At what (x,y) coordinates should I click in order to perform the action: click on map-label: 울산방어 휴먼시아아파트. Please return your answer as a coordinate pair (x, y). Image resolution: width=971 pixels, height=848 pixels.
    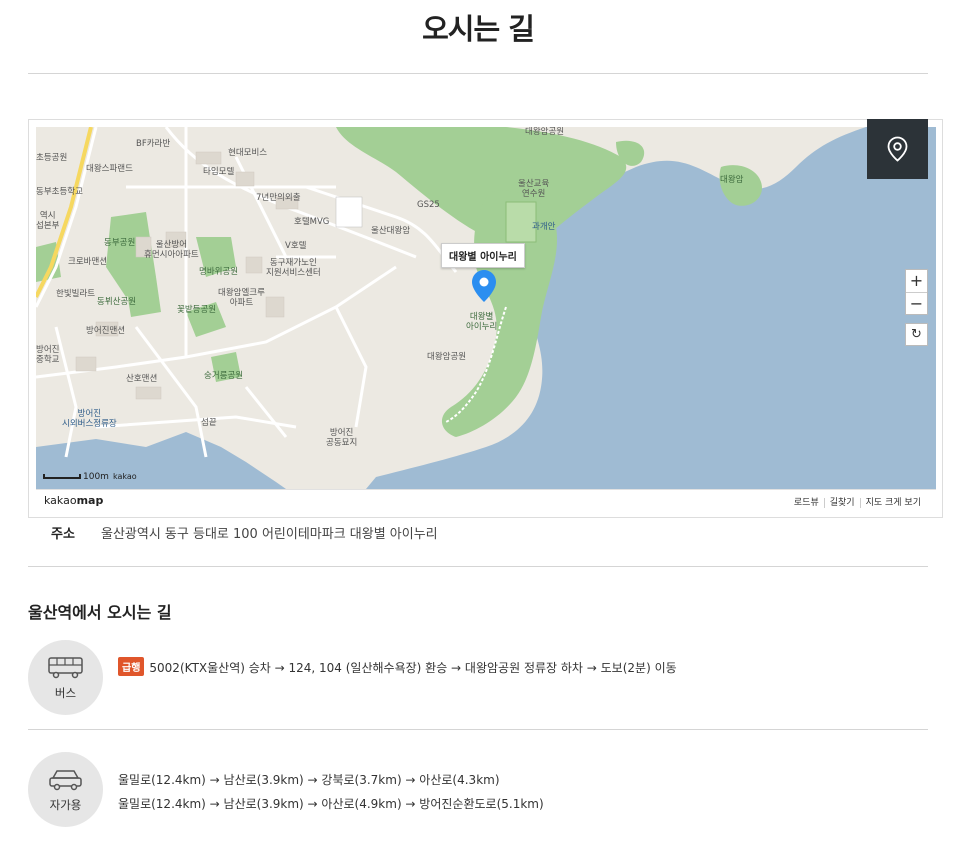
    Looking at the image, I should click on (171, 250).